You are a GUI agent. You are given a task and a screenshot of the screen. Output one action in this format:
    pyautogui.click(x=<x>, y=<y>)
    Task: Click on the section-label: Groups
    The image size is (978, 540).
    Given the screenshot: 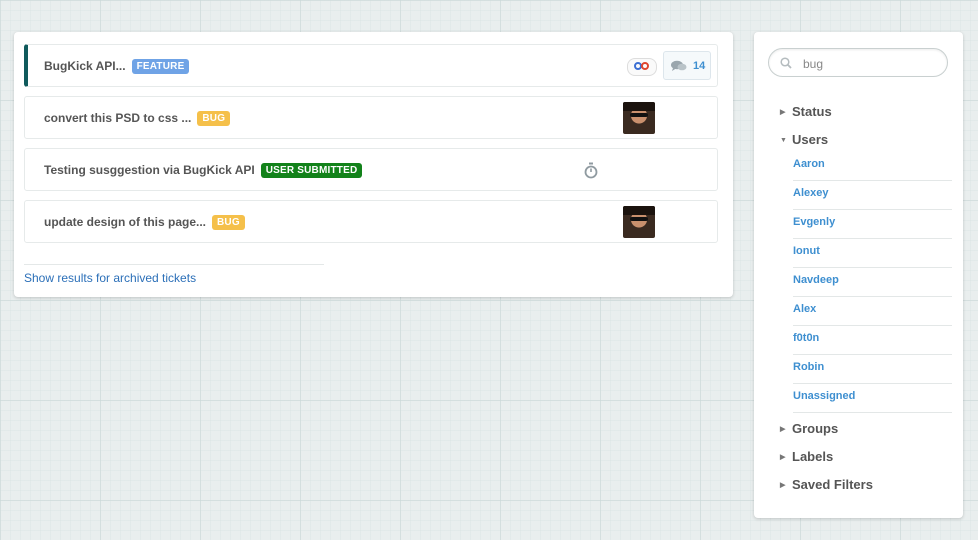 What is the action you would take?
    pyautogui.click(x=815, y=428)
    